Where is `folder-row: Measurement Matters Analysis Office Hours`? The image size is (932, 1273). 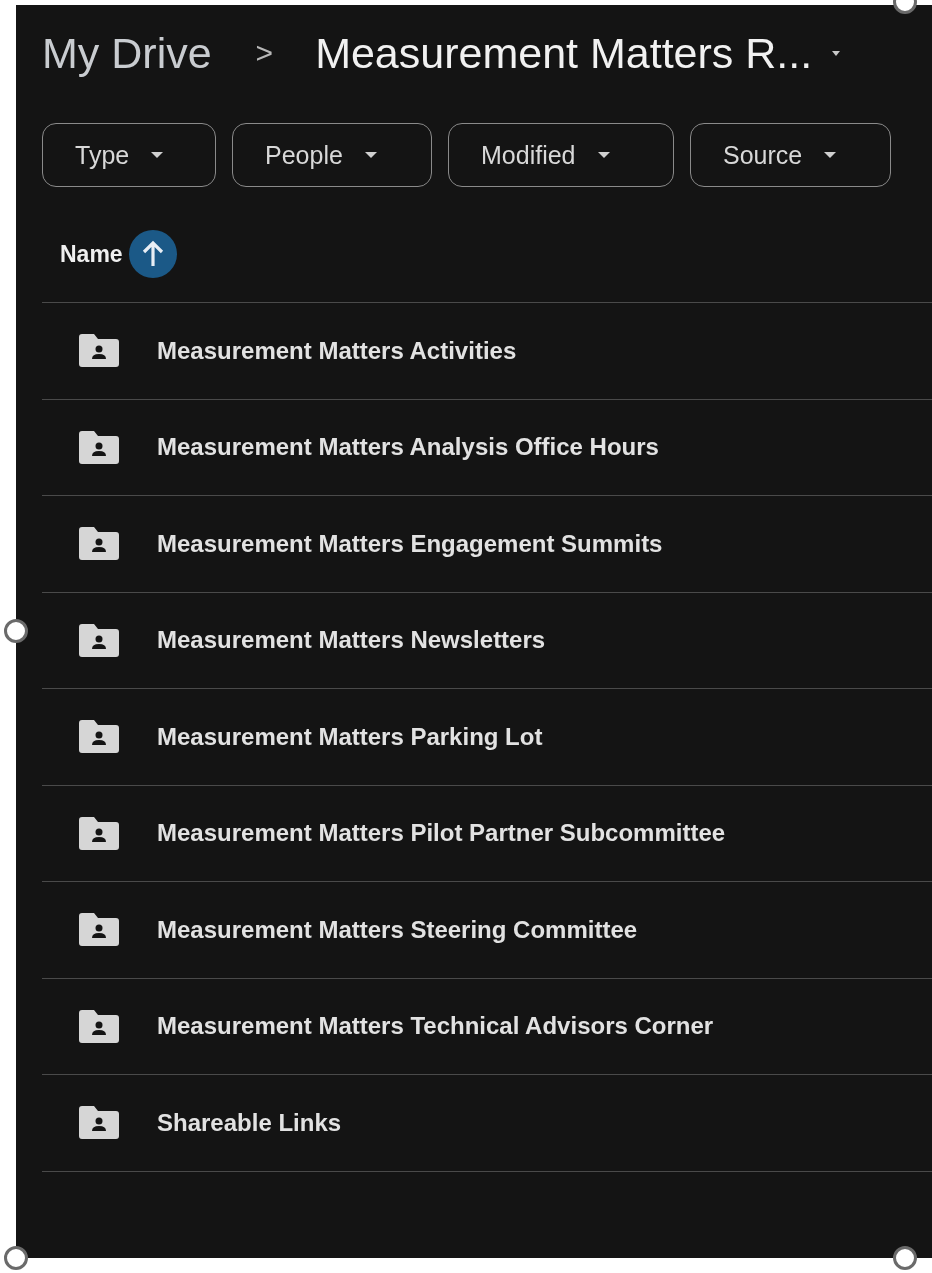
folder-row: Measurement Matters Analysis Office Hours is located at coordinates (487, 447).